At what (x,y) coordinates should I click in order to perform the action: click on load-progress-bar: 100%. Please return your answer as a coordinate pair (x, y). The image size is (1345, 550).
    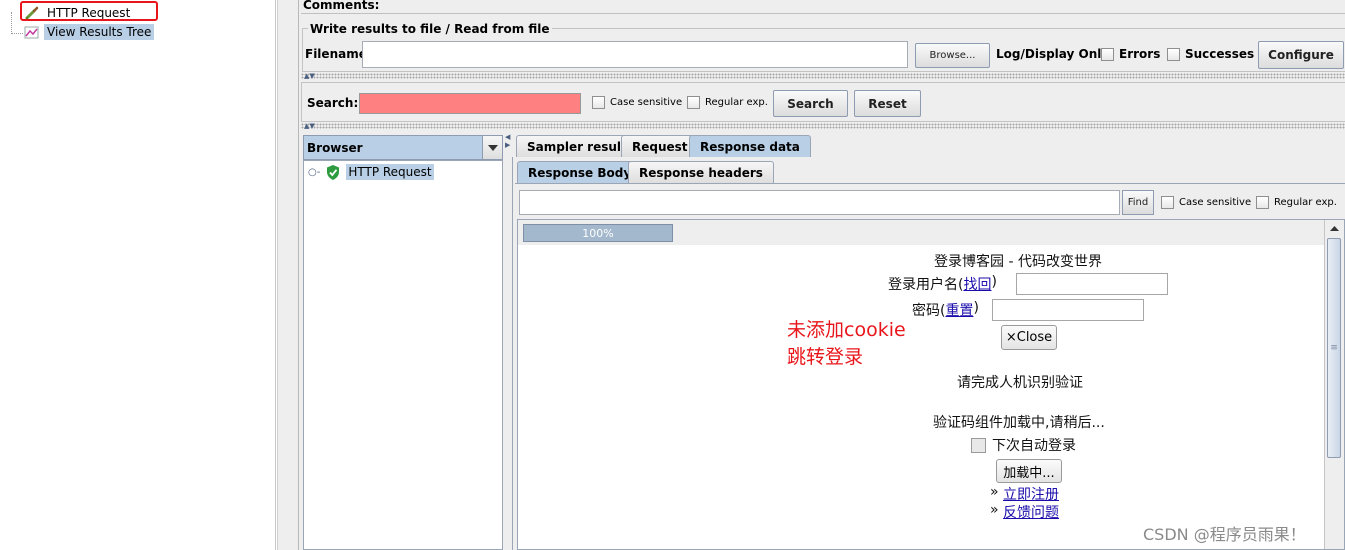
    Looking at the image, I should click on (598, 233).